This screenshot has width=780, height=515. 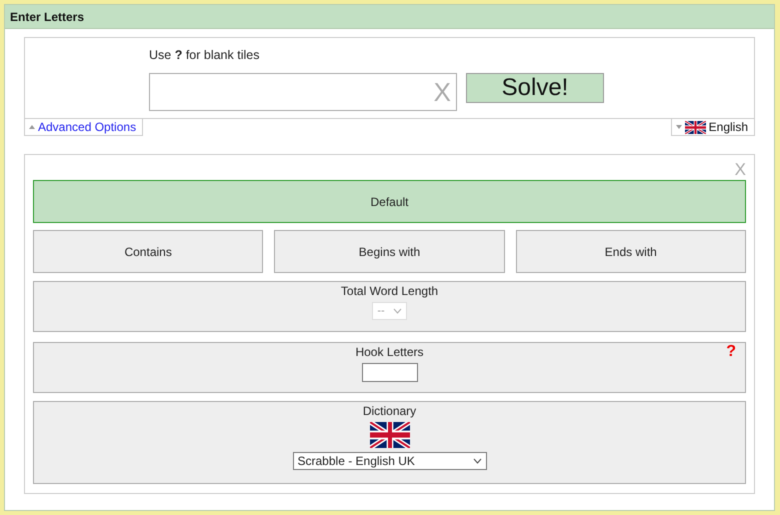 I want to click on dictionary-select: Scrabble - English UK, so click(x=389, y=461).